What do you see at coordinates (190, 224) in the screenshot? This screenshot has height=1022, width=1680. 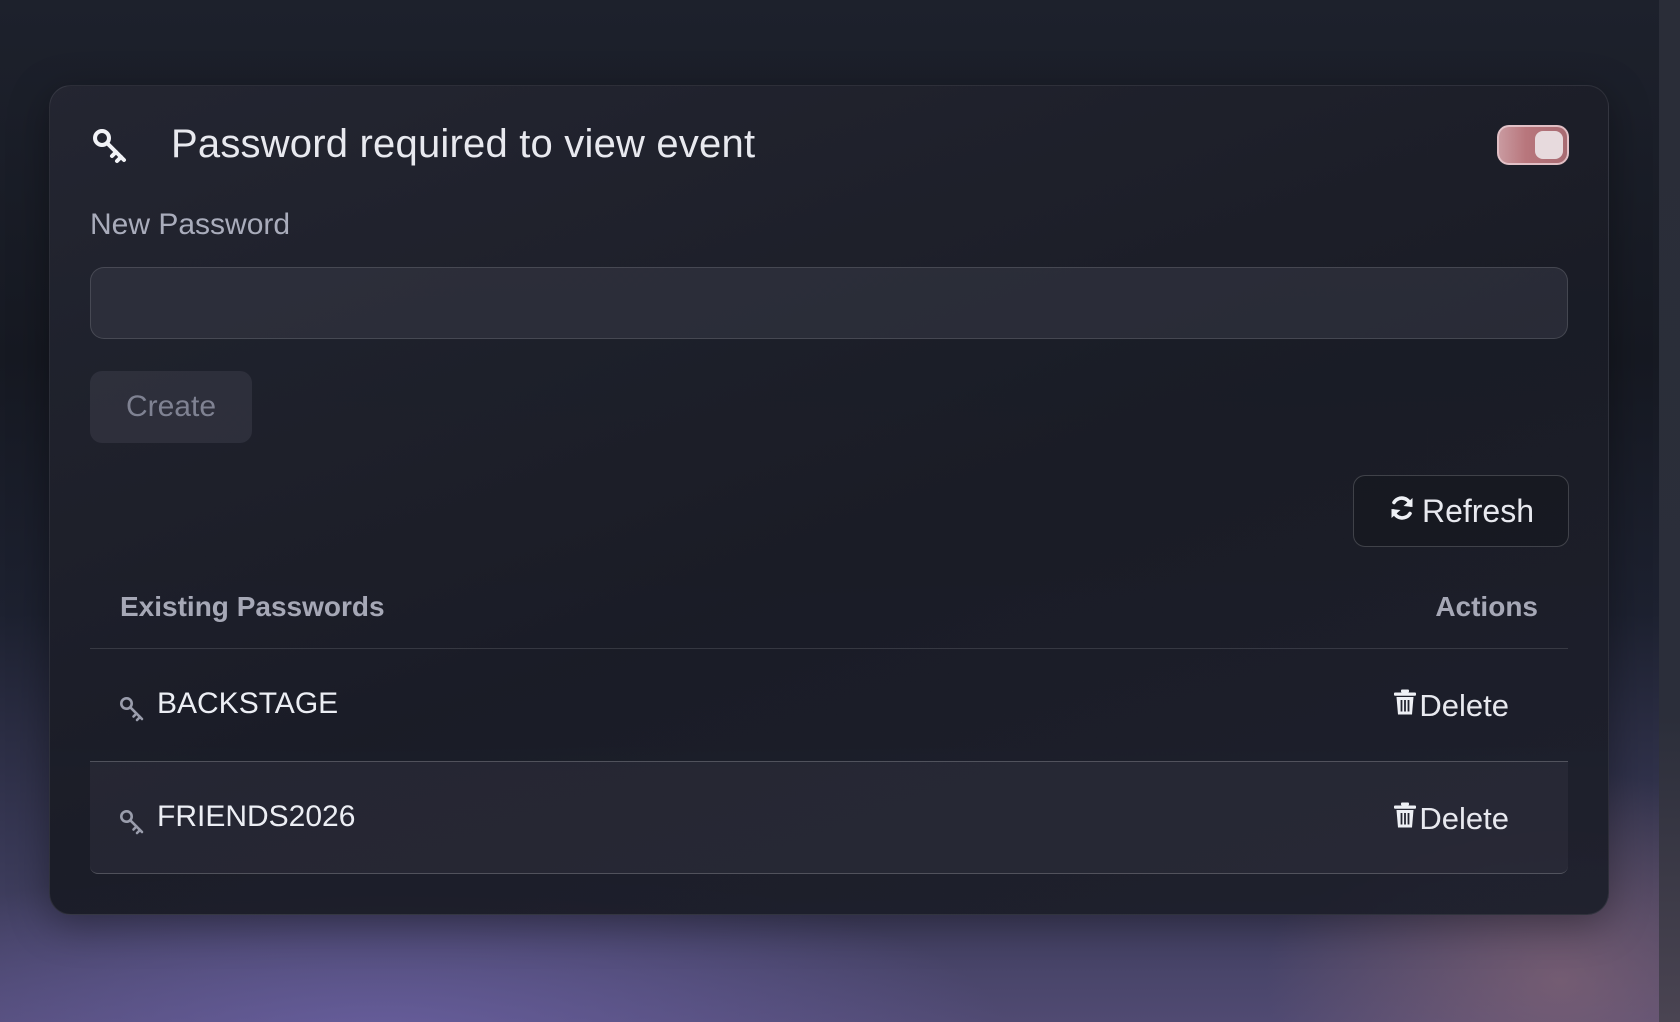 I see `new-password-label: New Password` at bounding box center [190, 224].